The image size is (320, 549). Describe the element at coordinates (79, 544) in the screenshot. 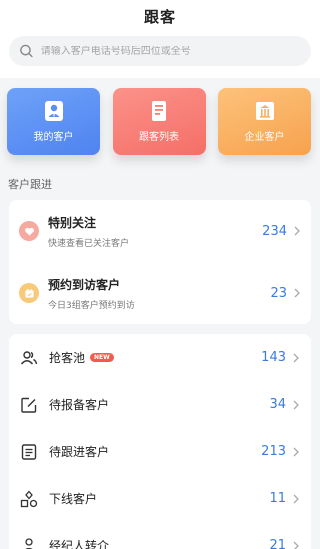

I see `list-item-label: 经纪人转介` at that location.